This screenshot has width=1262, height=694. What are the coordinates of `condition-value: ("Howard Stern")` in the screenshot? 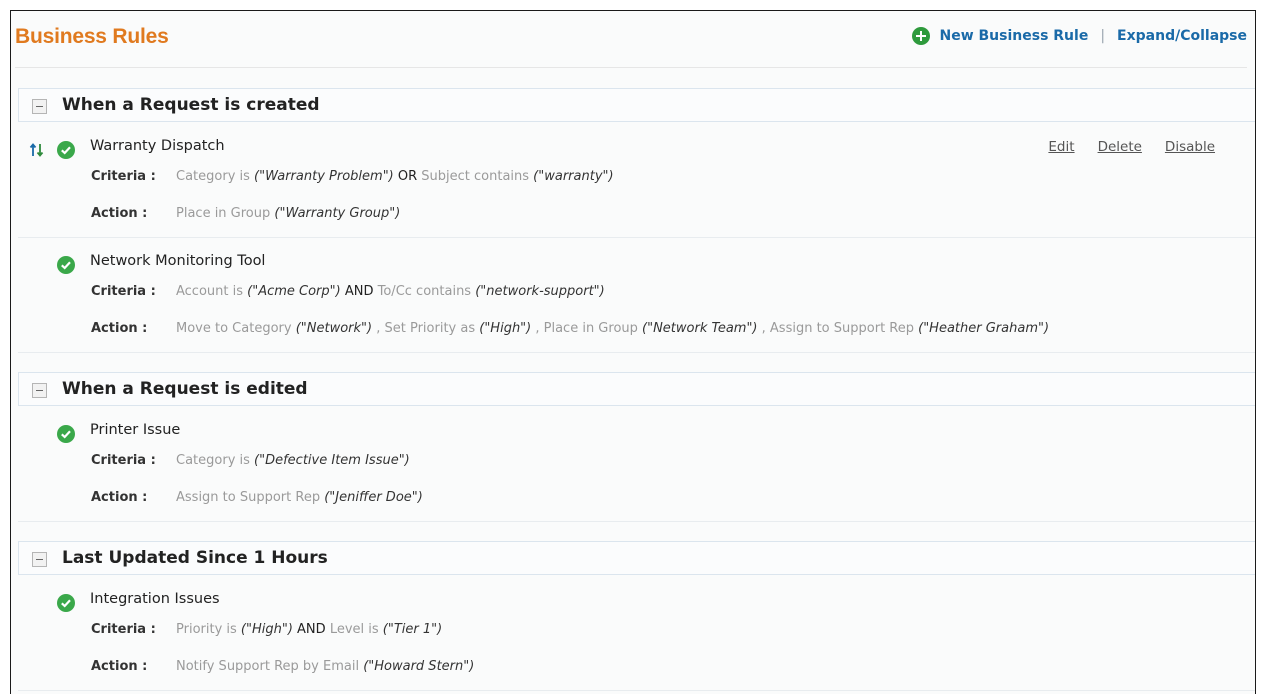 It's located at (419, 666).